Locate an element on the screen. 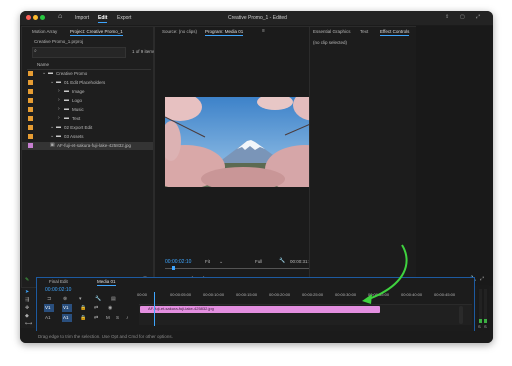 The image size is (512, 366). track-eye-icon: ◉ is located at coordinates (110, 308).